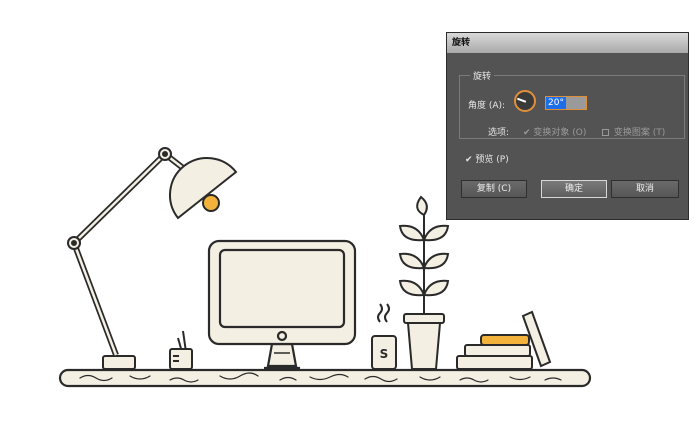  I want to click on angle-value: 20°, so click(556, 103).